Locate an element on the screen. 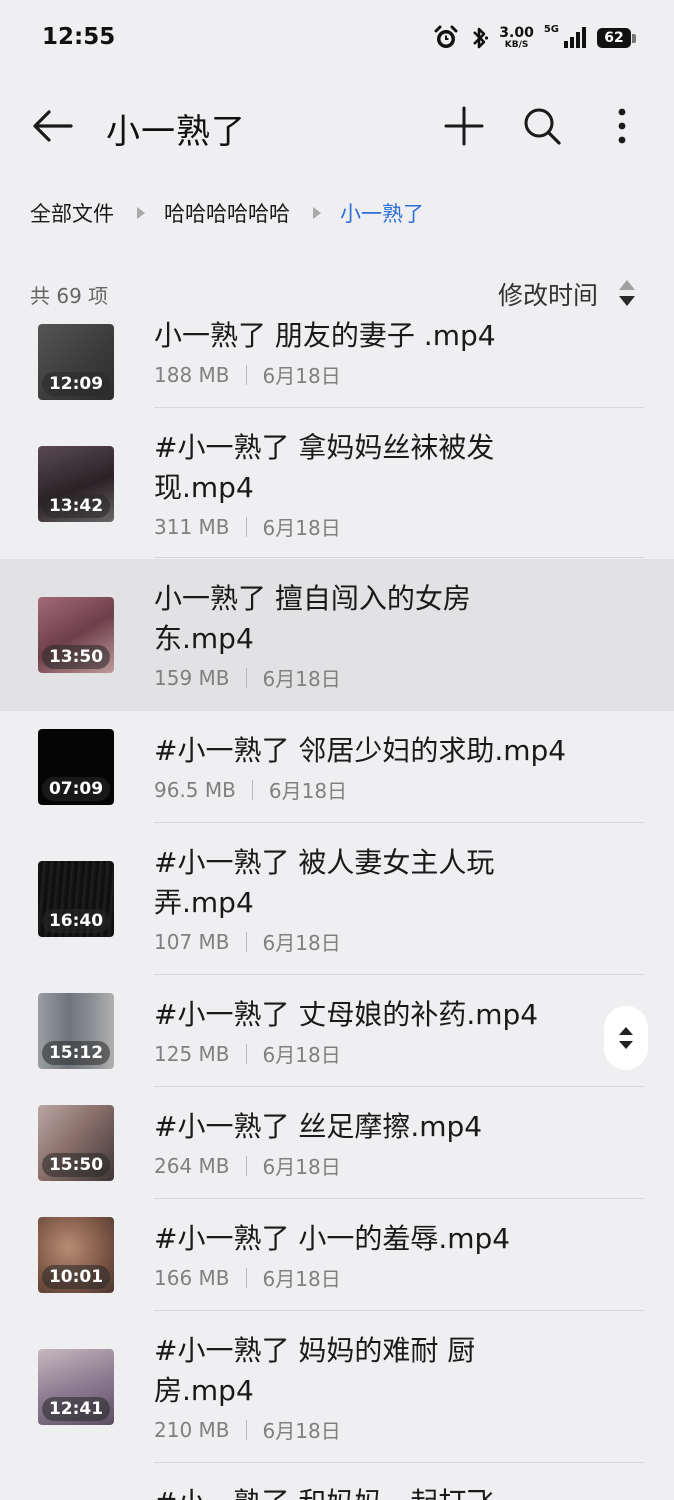 The image size is (674, 1500). page-title: 小一熟了 is located at coordinates (176, 132).